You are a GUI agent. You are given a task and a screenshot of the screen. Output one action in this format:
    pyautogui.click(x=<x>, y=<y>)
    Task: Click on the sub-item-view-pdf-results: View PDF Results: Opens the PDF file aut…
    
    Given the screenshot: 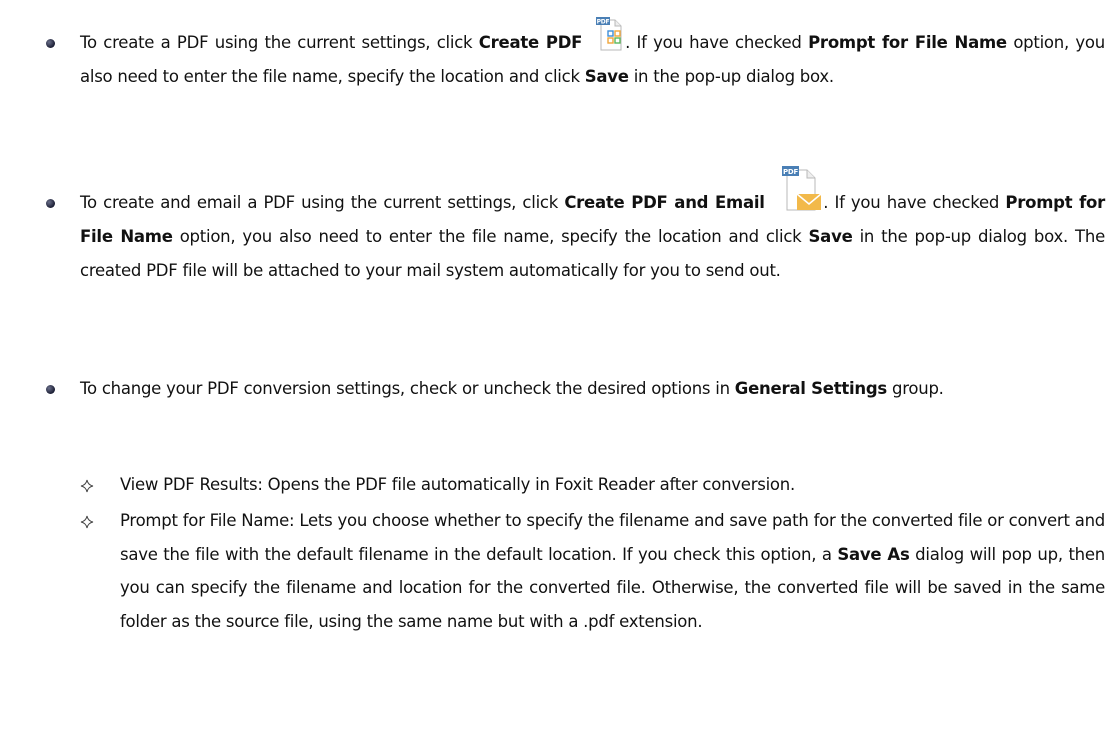 What is the action you would take?
    pyautogui.click(x=592, y=485)
    